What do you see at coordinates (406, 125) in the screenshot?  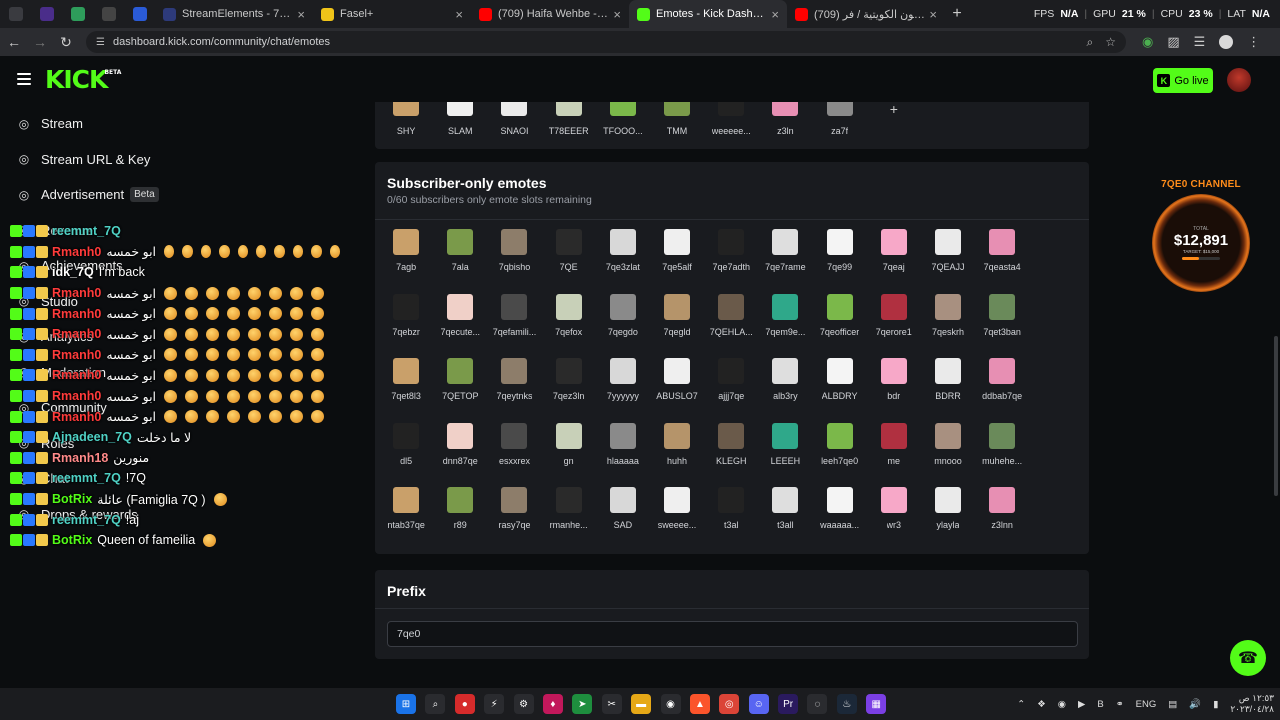 I see `emote-item: SHY` at bounding box center [406, 125].